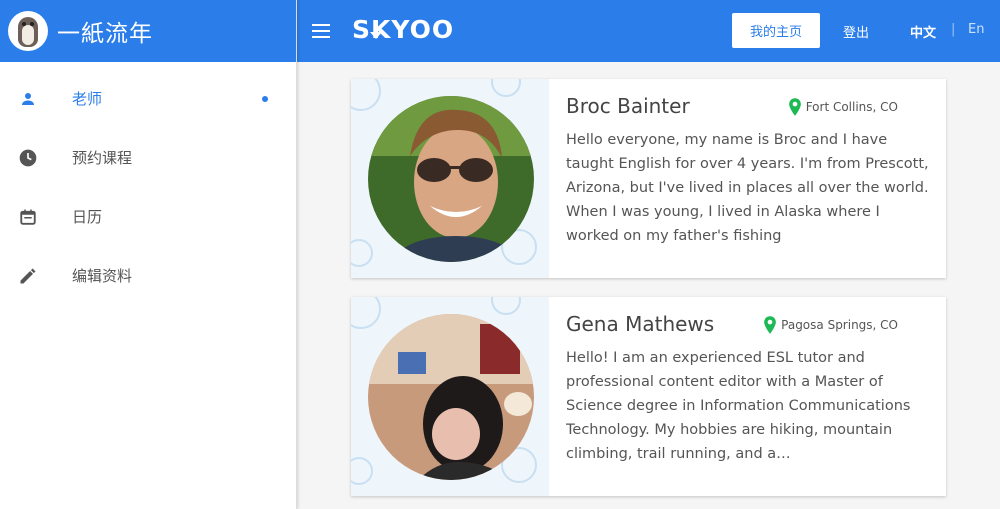 This screenshot has height=509, width=1000. What do you see at coordinates (923, 31) in the screenshot?
I see `language-chinese: 中文` at bounding box center [923, 31].